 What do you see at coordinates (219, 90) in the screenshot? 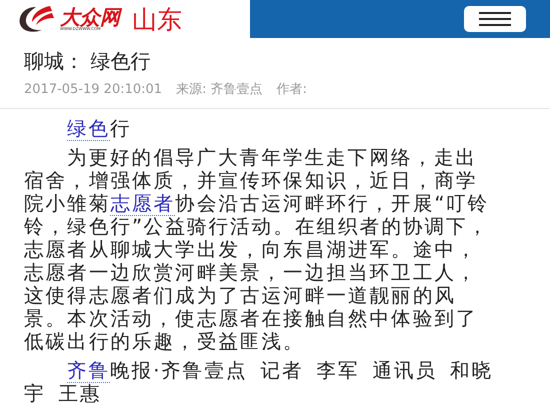
I see `article-source: 来源: 齐鲁壹点` at bounding box center [219, 90].